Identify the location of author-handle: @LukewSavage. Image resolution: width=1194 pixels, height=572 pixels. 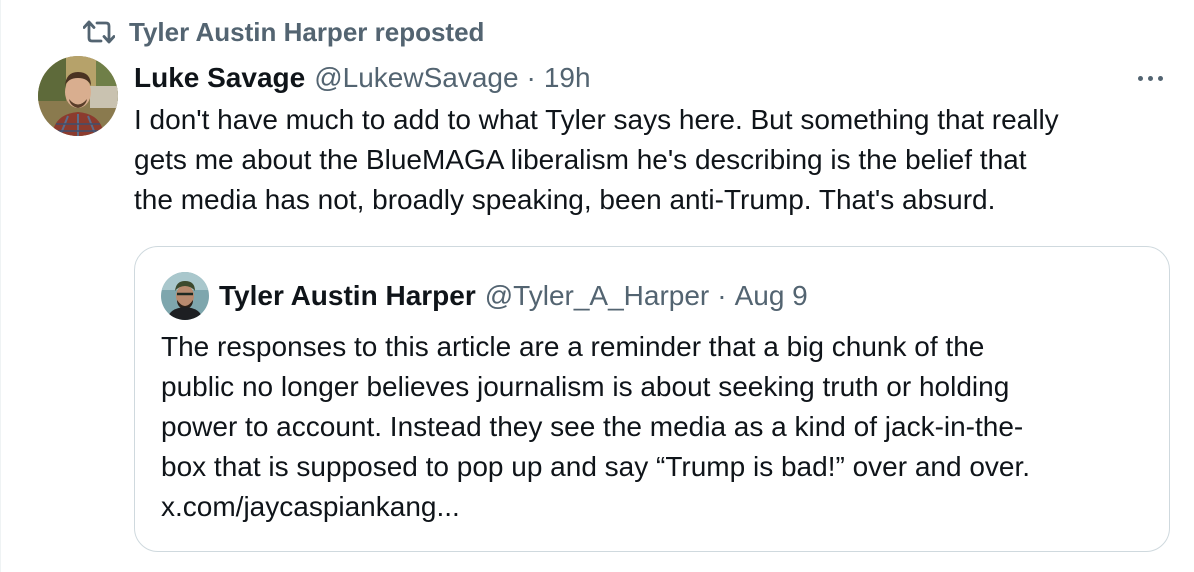
(416, 78).